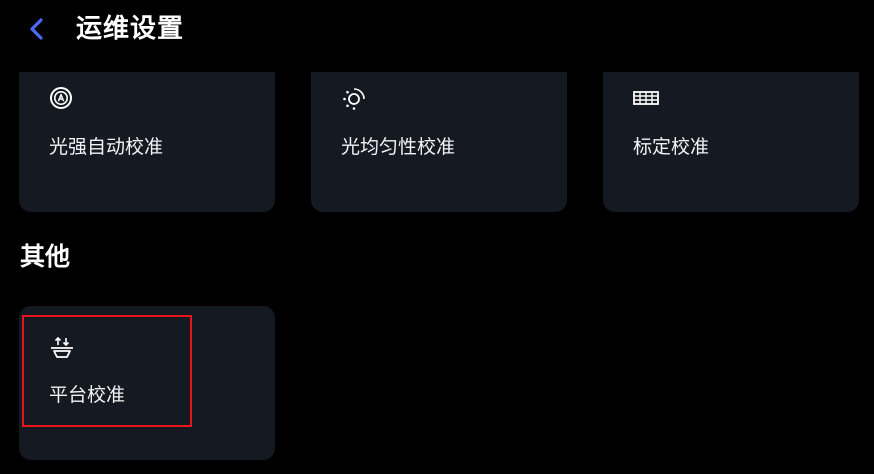  What do you see at coordinates (147, 383) in the screenshot?
I see `card-platform-calibration: 平台校准` at bounding box center [147, 383].